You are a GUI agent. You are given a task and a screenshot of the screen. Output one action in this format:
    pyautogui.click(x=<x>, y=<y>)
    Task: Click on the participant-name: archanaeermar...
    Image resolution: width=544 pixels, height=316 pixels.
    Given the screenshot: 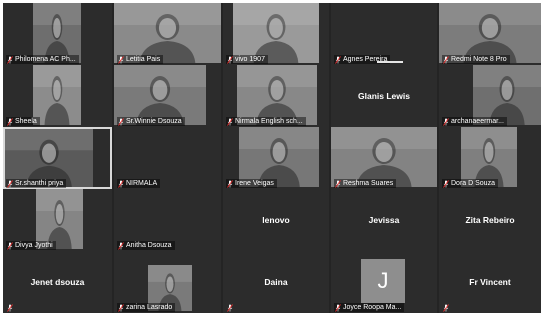 What is the action you would take?
    pyautogui.click(x=477, y=121)
    